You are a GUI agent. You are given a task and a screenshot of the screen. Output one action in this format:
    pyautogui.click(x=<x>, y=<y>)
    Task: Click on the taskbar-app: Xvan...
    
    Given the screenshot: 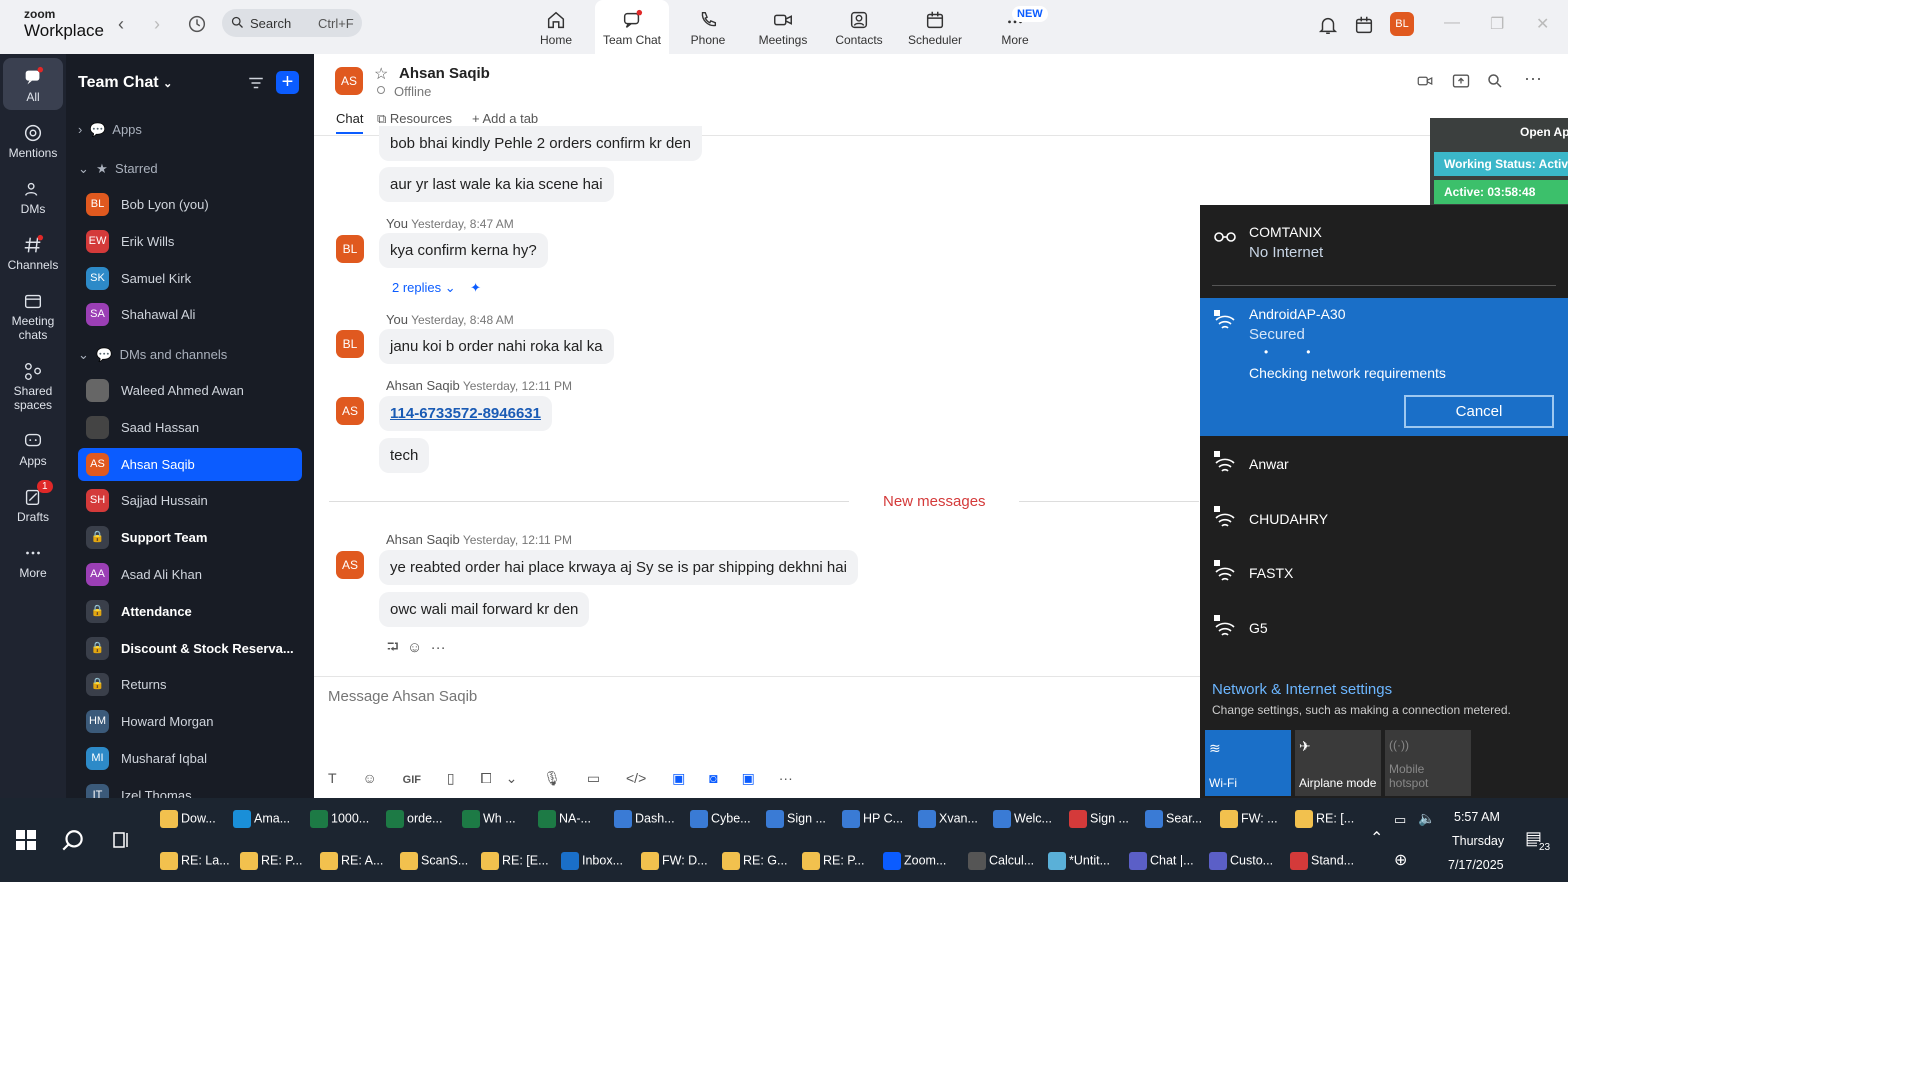 What is the action you would take?
    pyautogui.click(x=948, y=821)
    